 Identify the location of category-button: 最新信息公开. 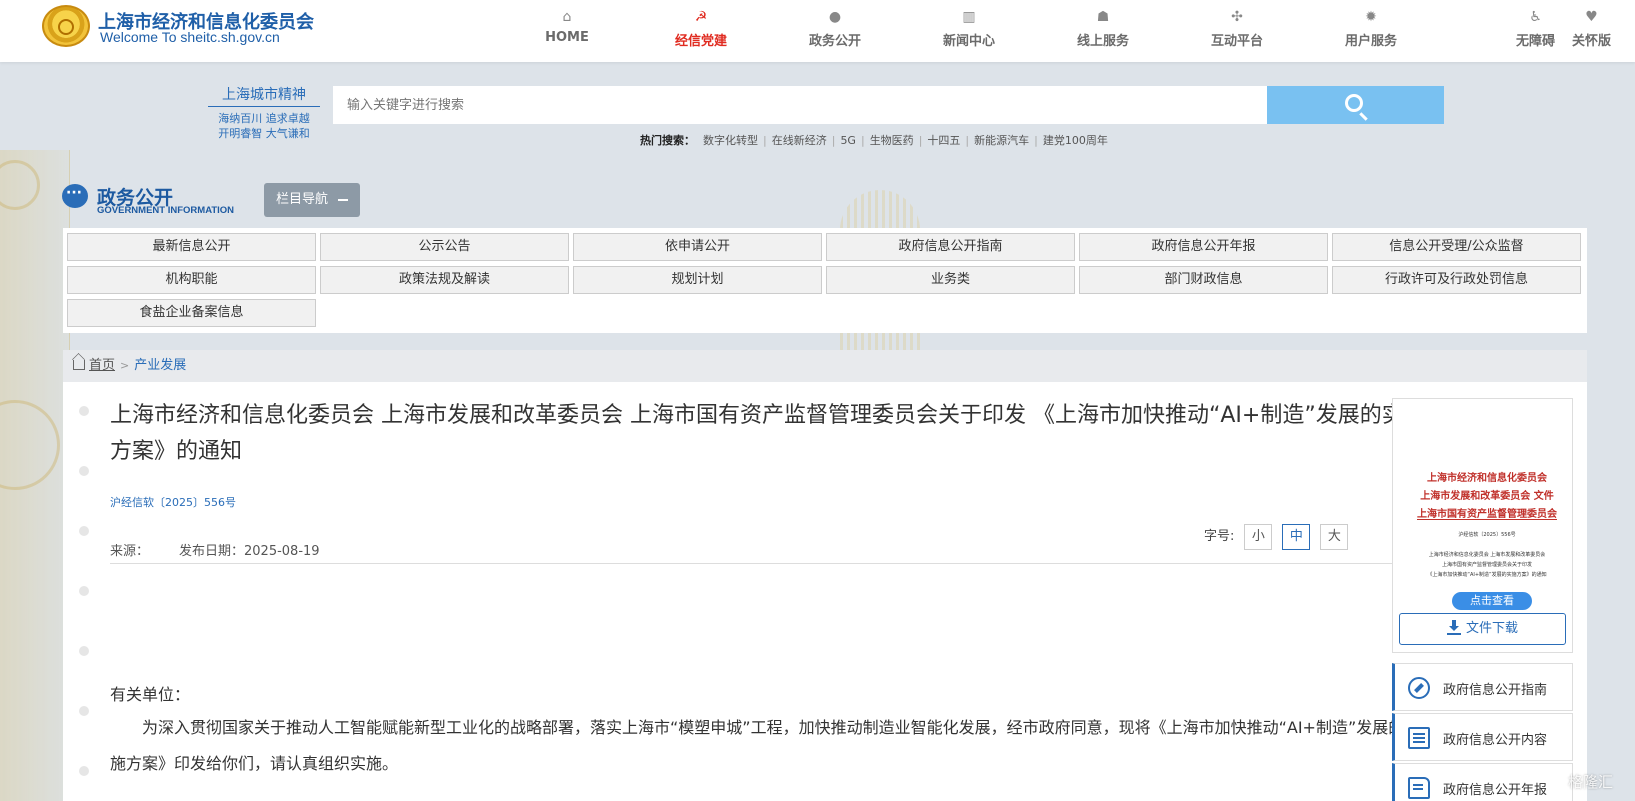
(191, 247).